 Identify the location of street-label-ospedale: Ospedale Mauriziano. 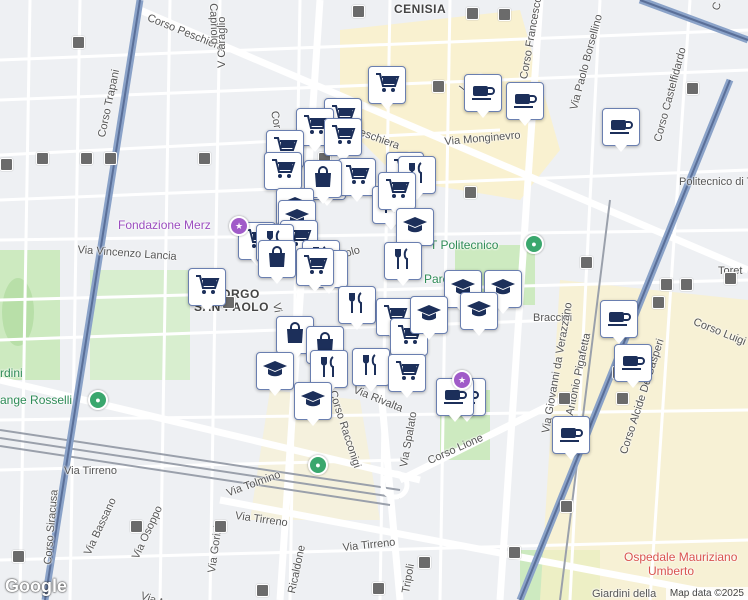
(681, 557).